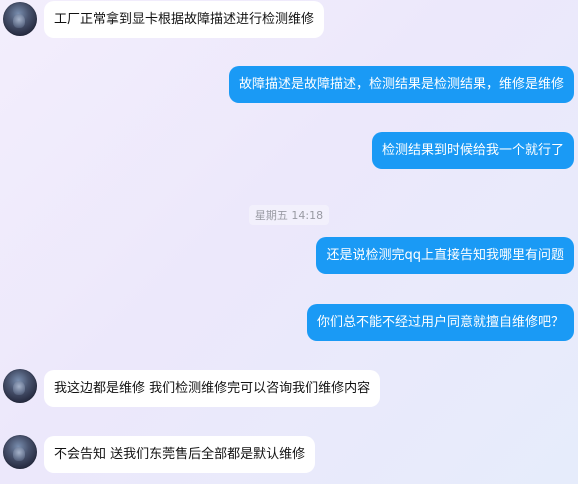  Describe the element at coordinates (472, 150) in the screenshot. I see `outgoing-message-bubble: 检测结果到时候给我一个就行了` at that location.